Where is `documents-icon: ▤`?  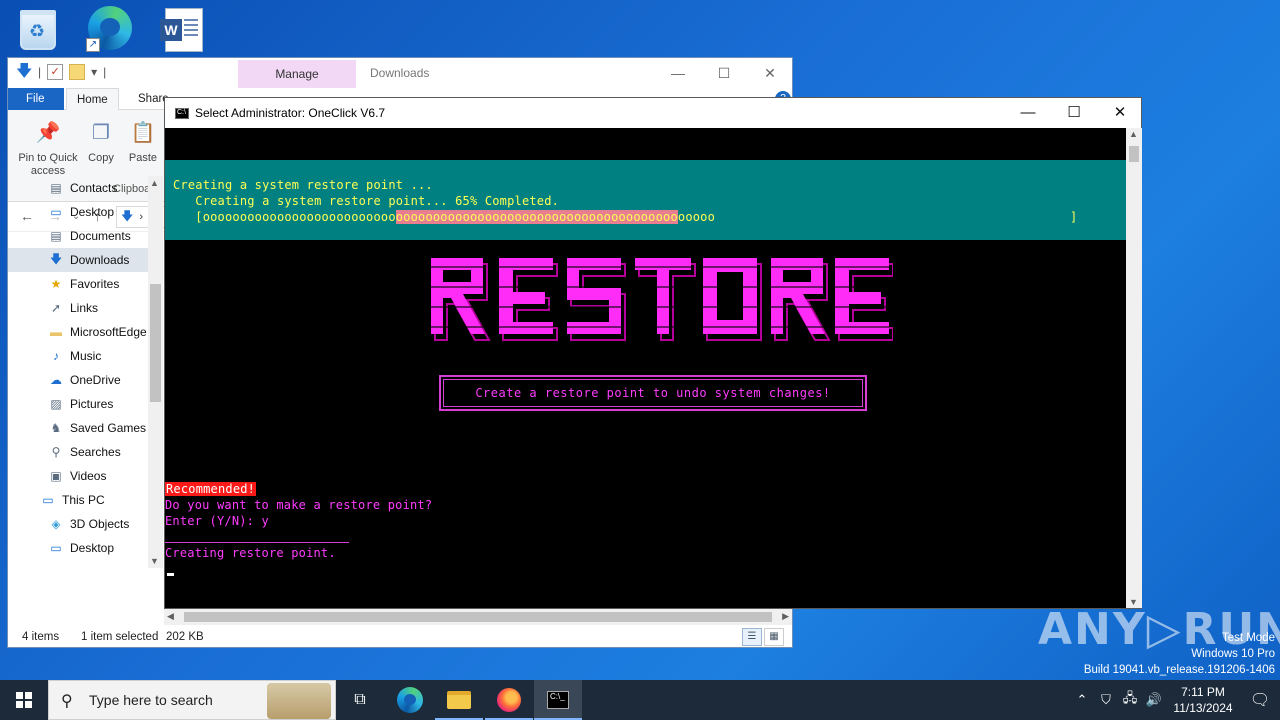 documents-icon: ▤ is located at coordinates (56, 236).